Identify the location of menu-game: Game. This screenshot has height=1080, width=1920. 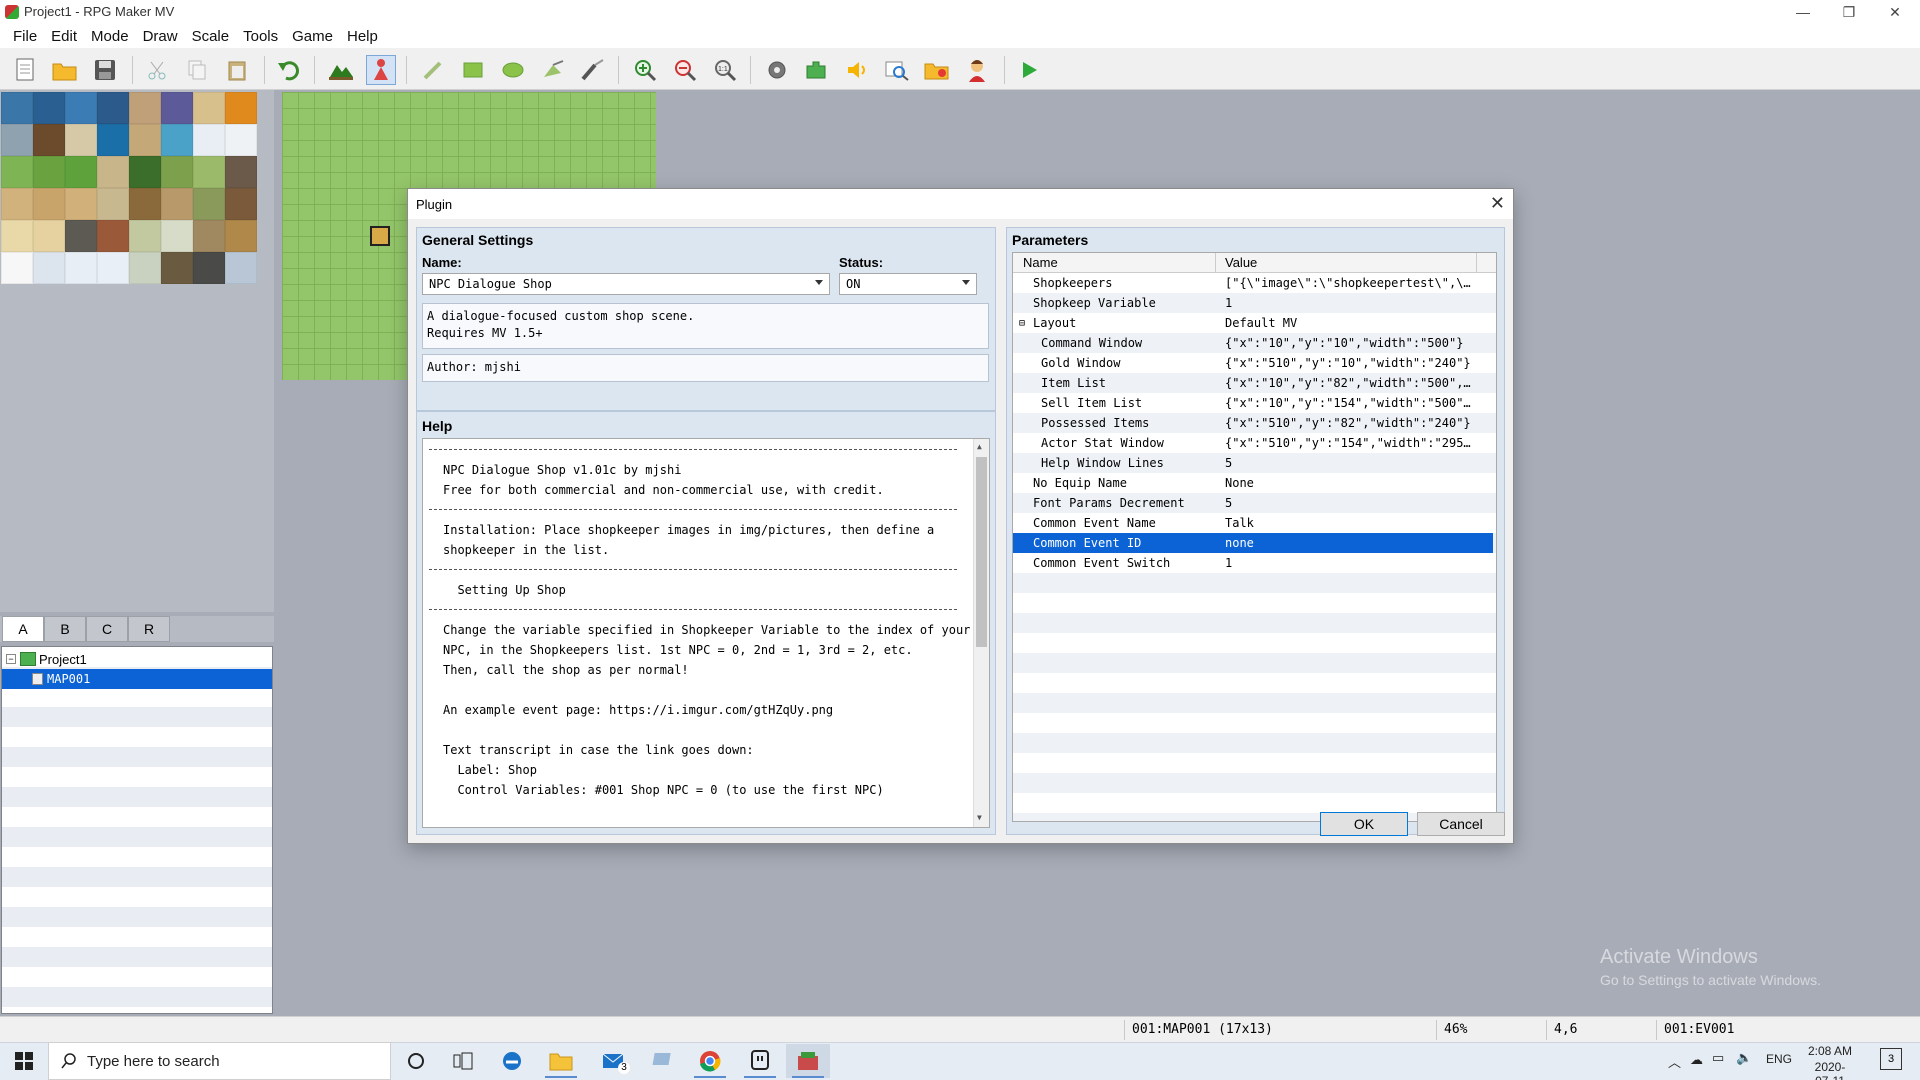
(312, 36).